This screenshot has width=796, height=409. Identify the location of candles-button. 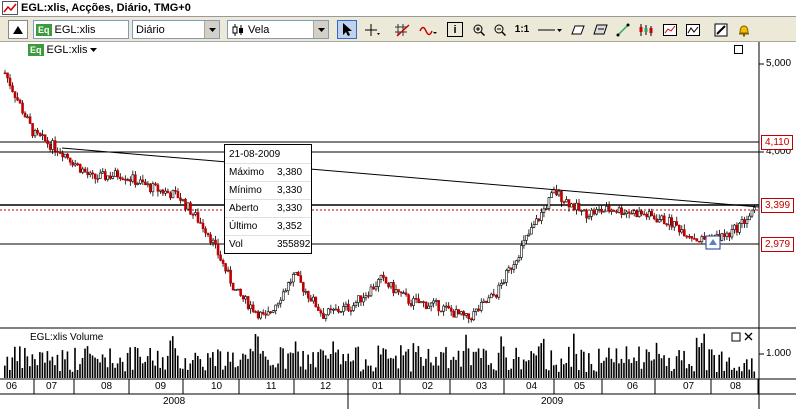
(646, 29).